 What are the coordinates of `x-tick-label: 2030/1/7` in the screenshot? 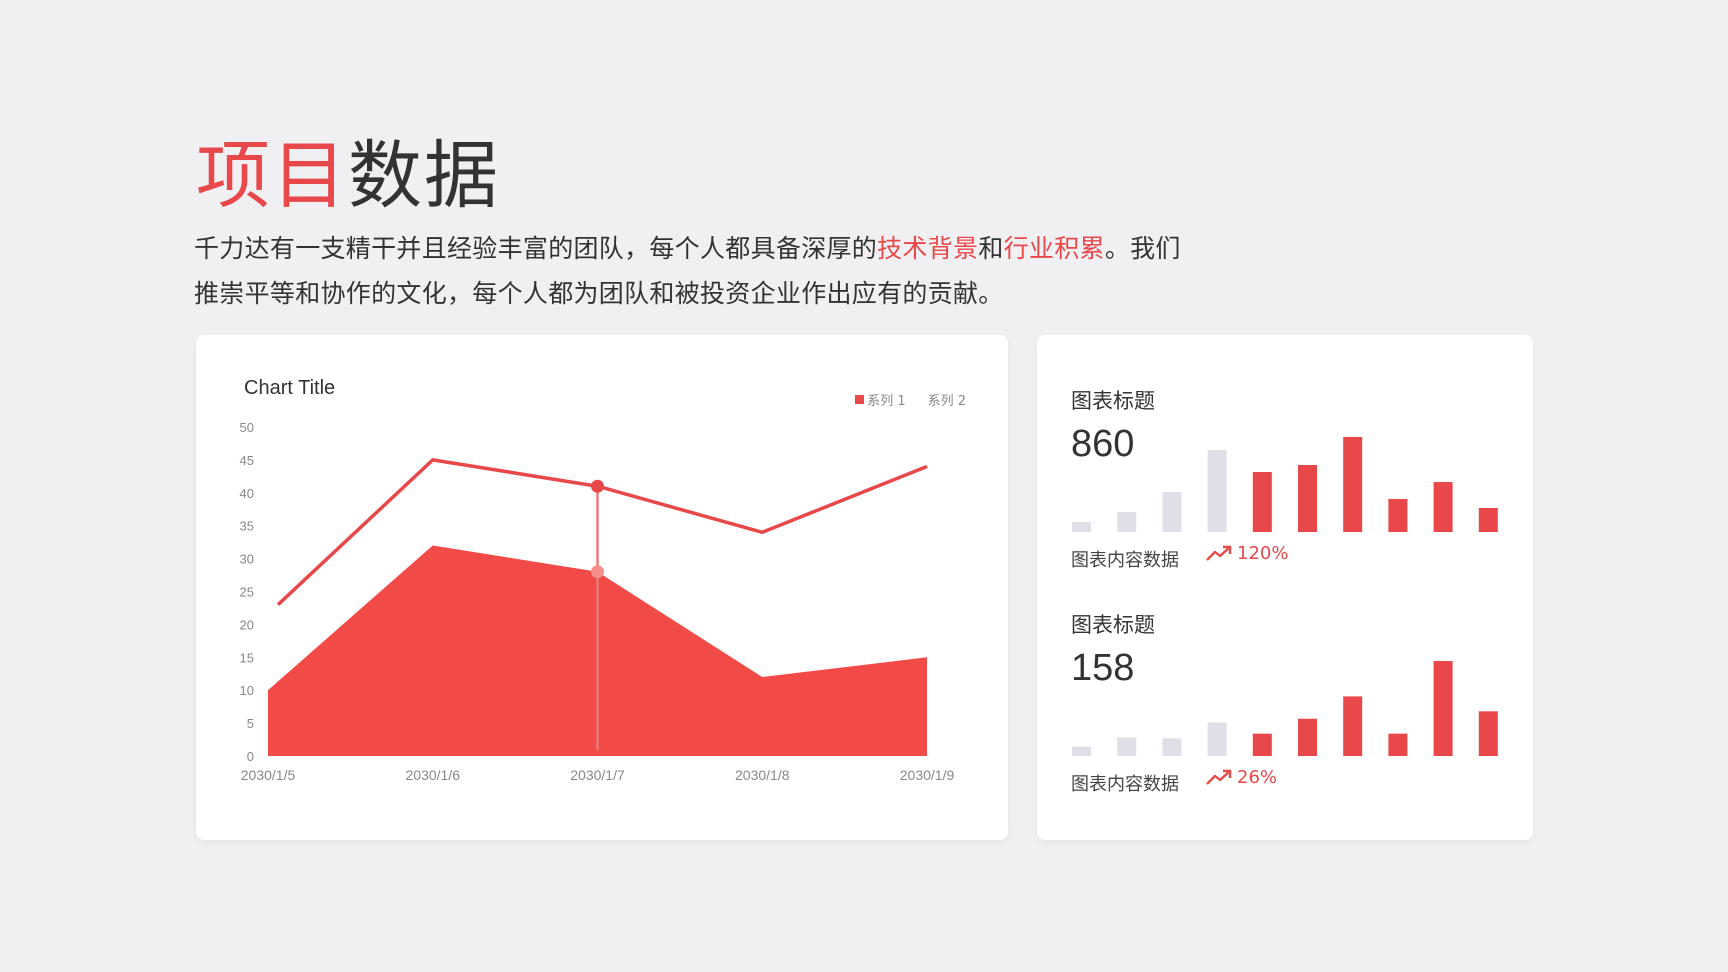 It's located at (597, 775).